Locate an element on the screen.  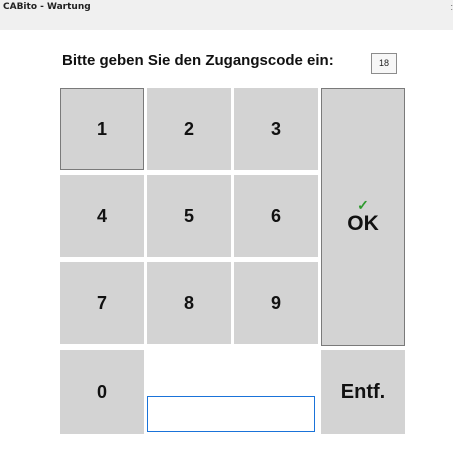
key-3: 3 is located at coordinates (276, 129).